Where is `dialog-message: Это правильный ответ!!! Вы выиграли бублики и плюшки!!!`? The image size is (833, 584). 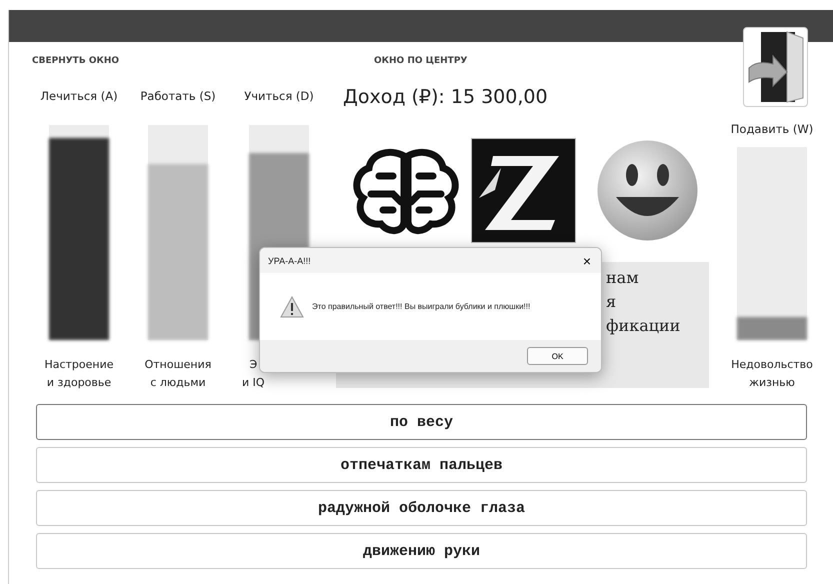 dialog-message: Это правильный ответ!!! Вы выиграли бублики и плюшки!!! is located at coordinates (421, 306).